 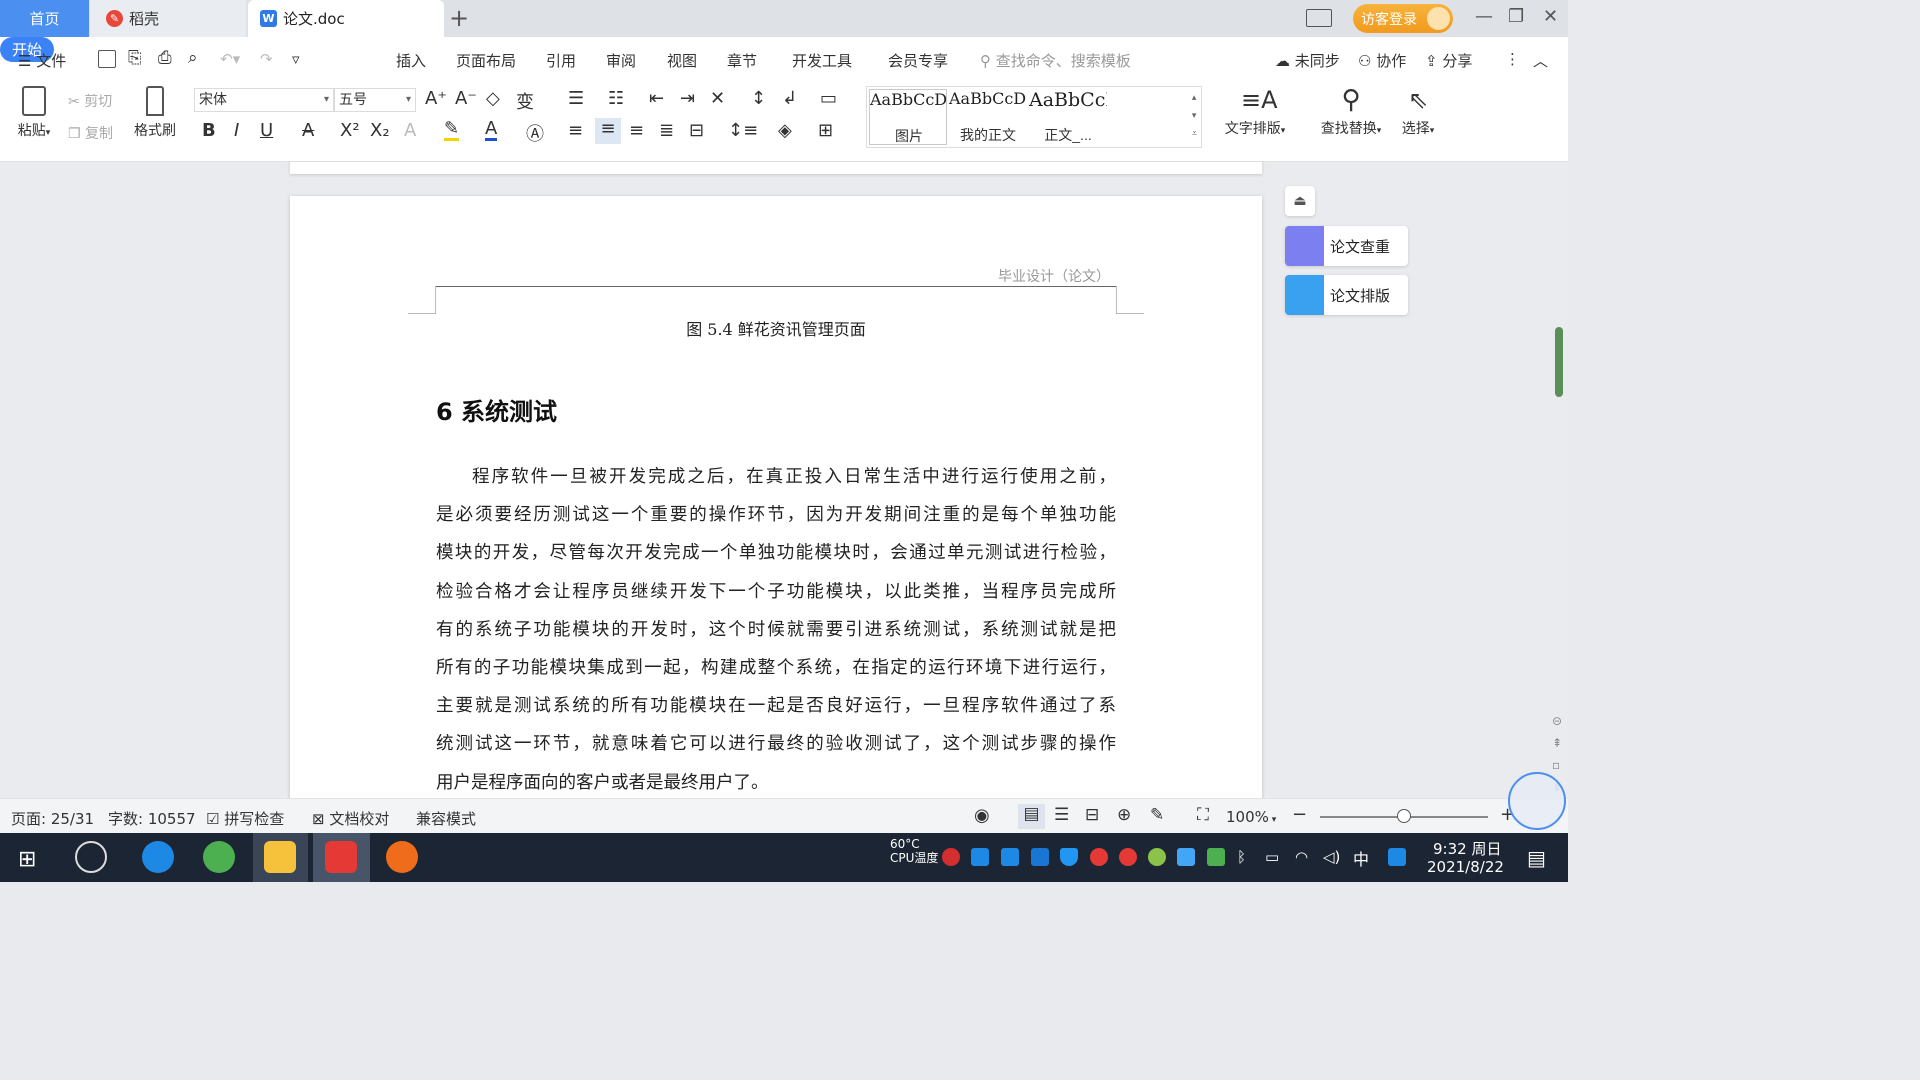 I want to click on sync-button: ☁ 未同步, so click(x=1307, y=60).